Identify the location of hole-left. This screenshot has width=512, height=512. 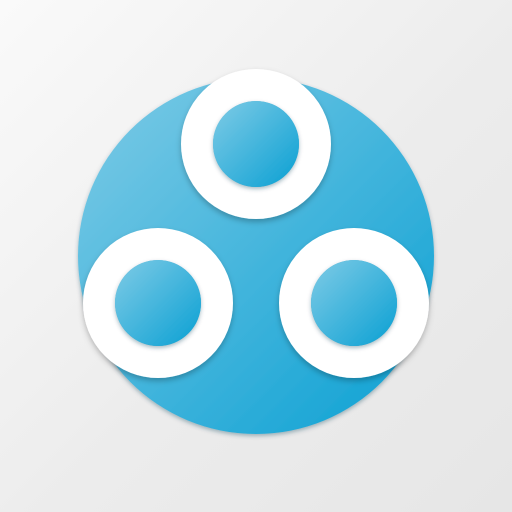
(158, 303).